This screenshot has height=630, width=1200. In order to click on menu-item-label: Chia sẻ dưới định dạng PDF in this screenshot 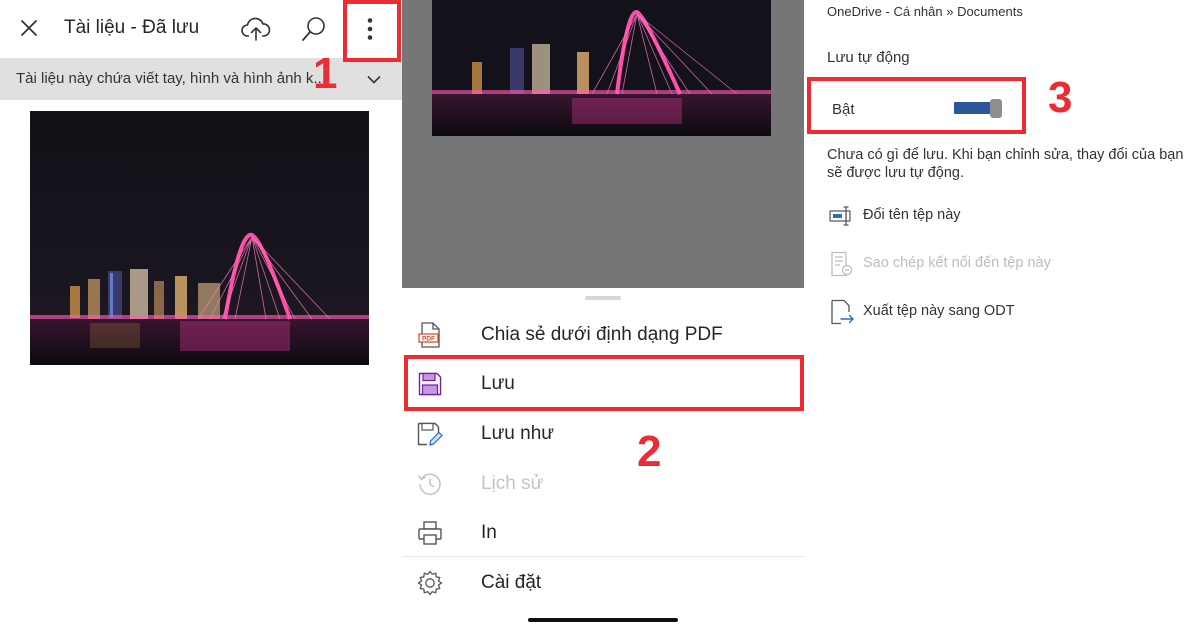, I will do `click(602, 334)`.